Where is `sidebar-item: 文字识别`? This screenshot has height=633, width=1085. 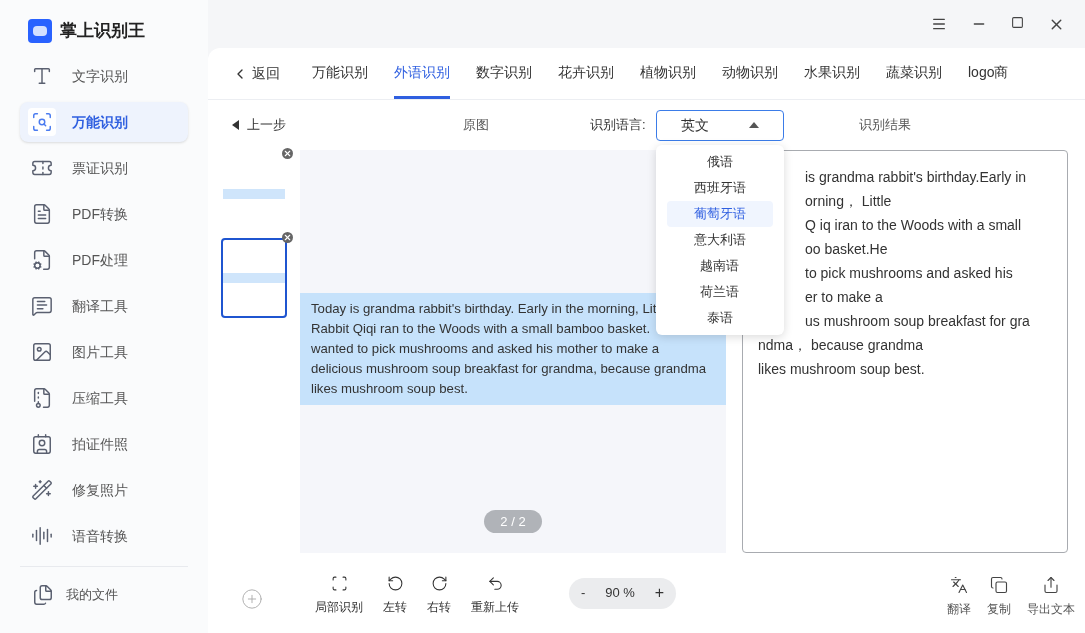
sidebar-item: 文字识别 is located at coordinates (104, 76).